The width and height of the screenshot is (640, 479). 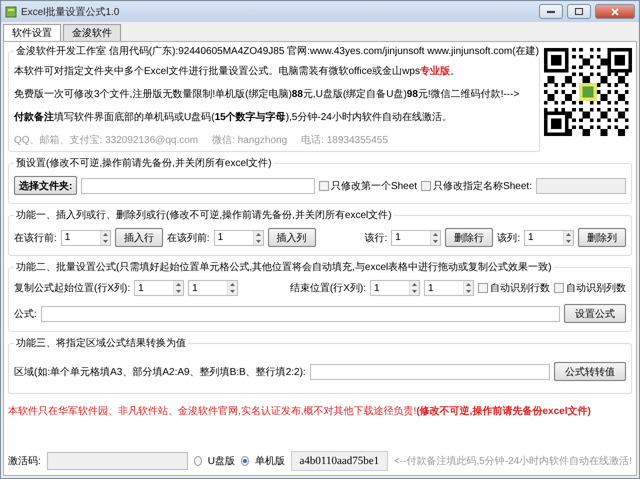 I want to click on hint-text: <--付款备注填此码,5分钟-24小时内软件自动在线激活!, so click(x=513, y=461).